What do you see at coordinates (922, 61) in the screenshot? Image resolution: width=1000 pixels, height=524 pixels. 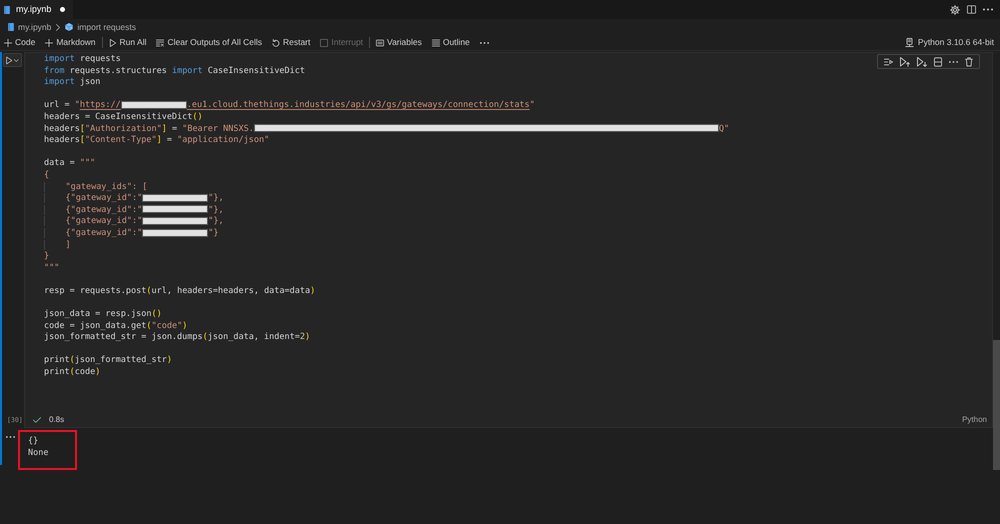 I see `play-arrow-down-icon` at bounding box center [922, 61].